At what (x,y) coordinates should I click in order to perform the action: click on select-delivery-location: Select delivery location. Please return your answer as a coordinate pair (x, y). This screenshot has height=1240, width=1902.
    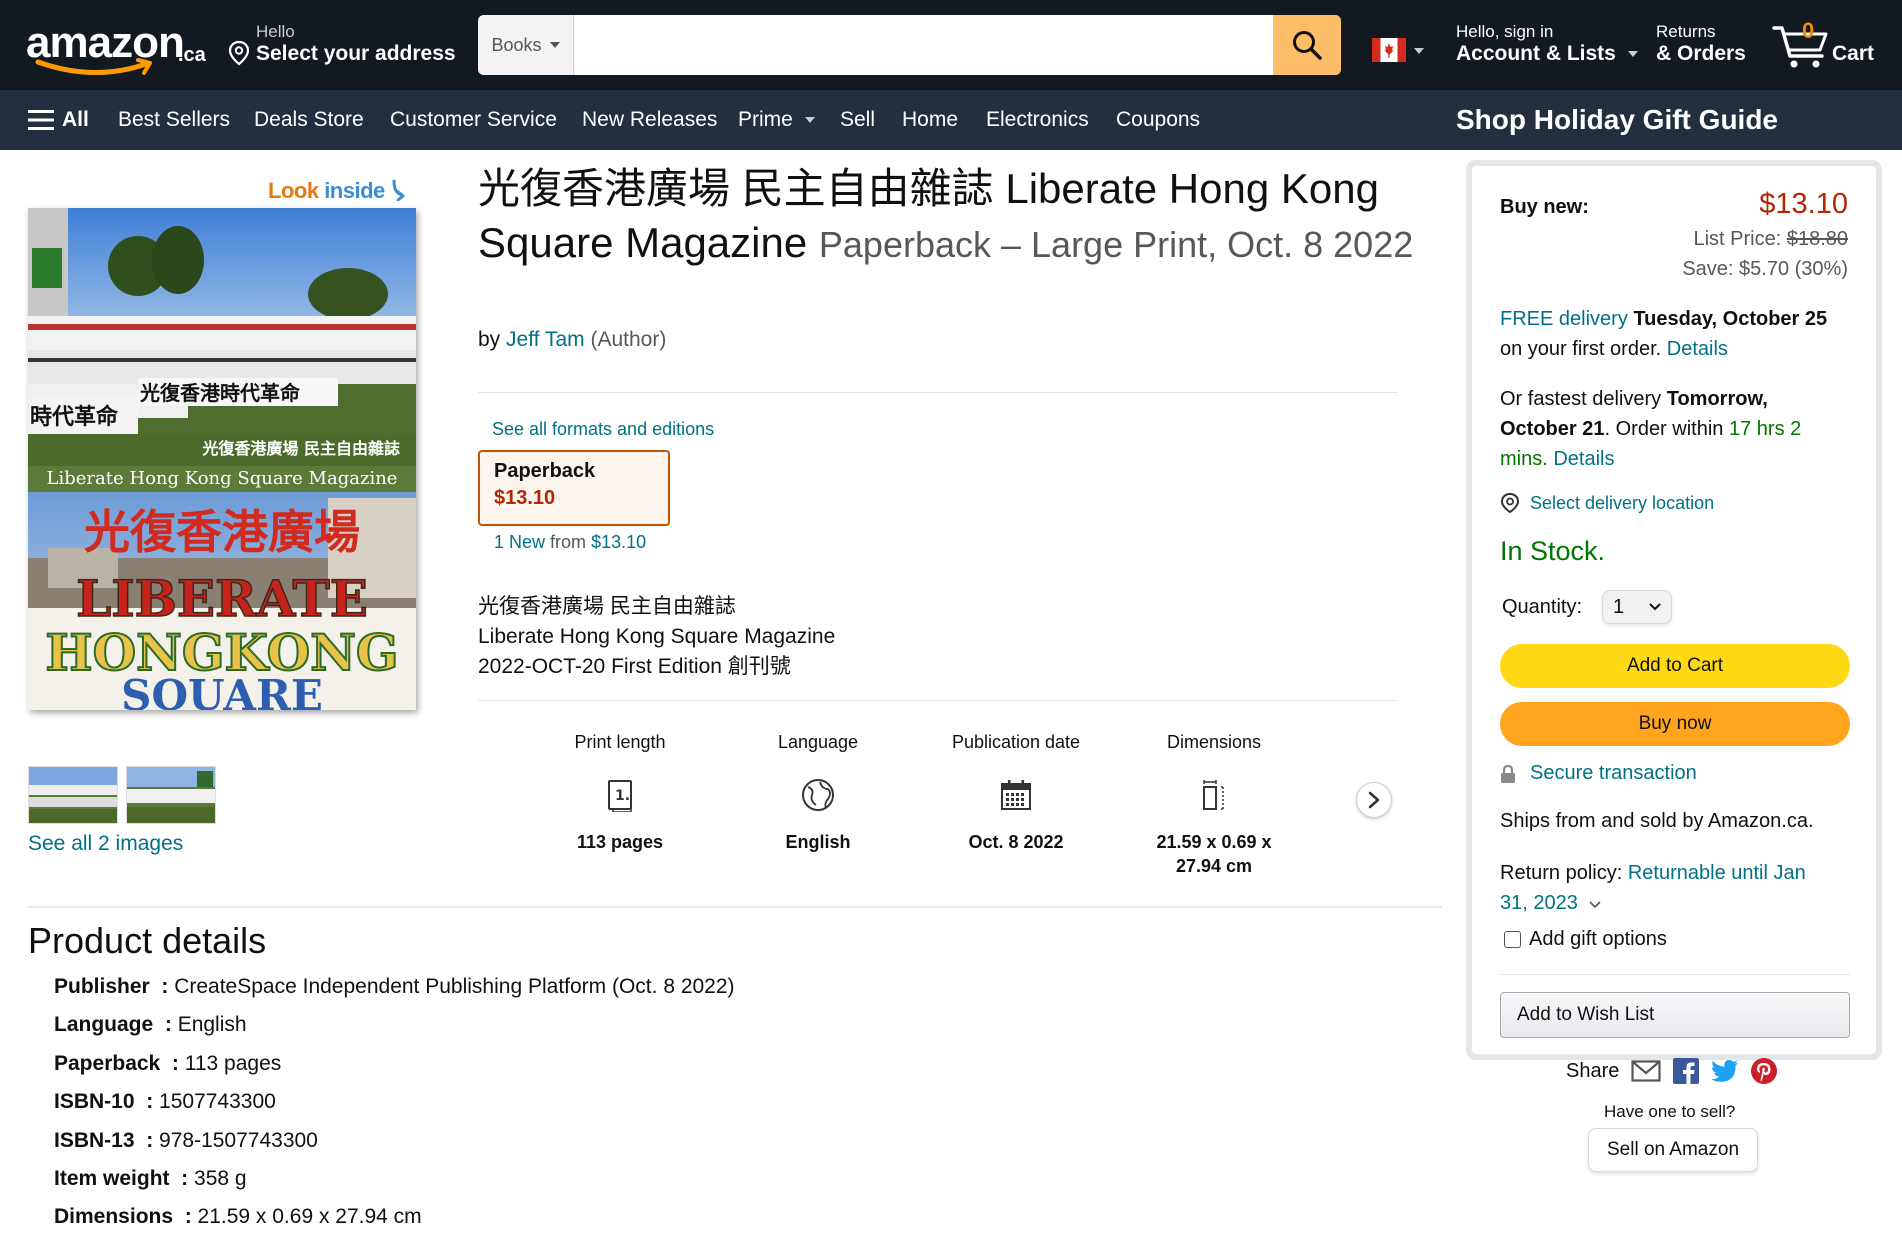
    Looking at the image, I should click on (1607, 503).